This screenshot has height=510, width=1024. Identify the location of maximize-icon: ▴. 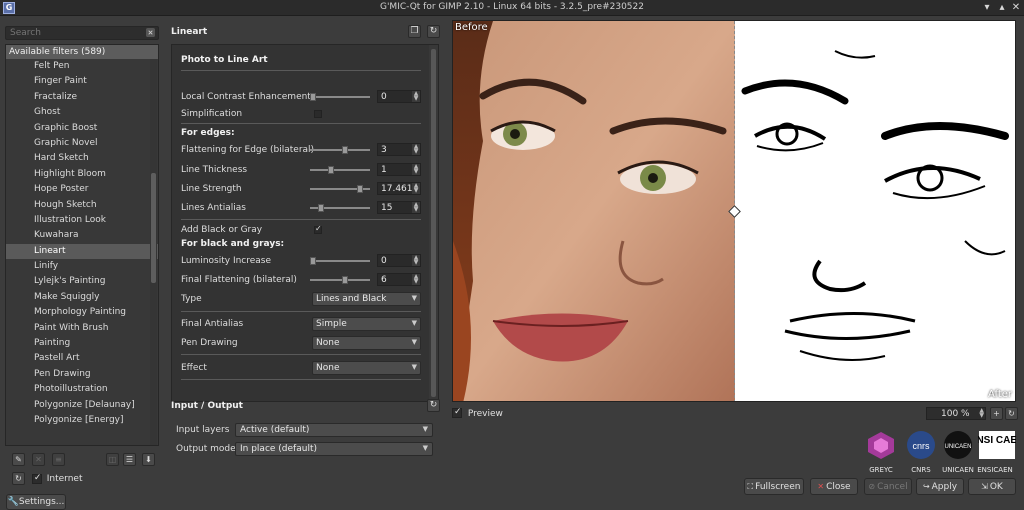
(1002, 8).